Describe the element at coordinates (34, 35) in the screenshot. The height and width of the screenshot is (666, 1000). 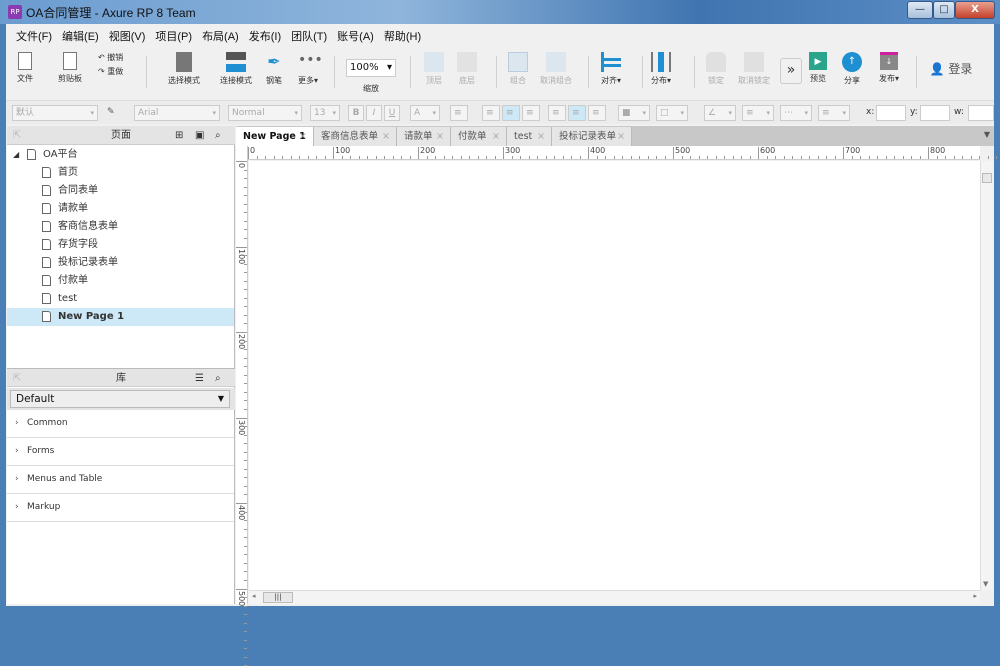
I see `menu-file: 文件(F)` at that location.